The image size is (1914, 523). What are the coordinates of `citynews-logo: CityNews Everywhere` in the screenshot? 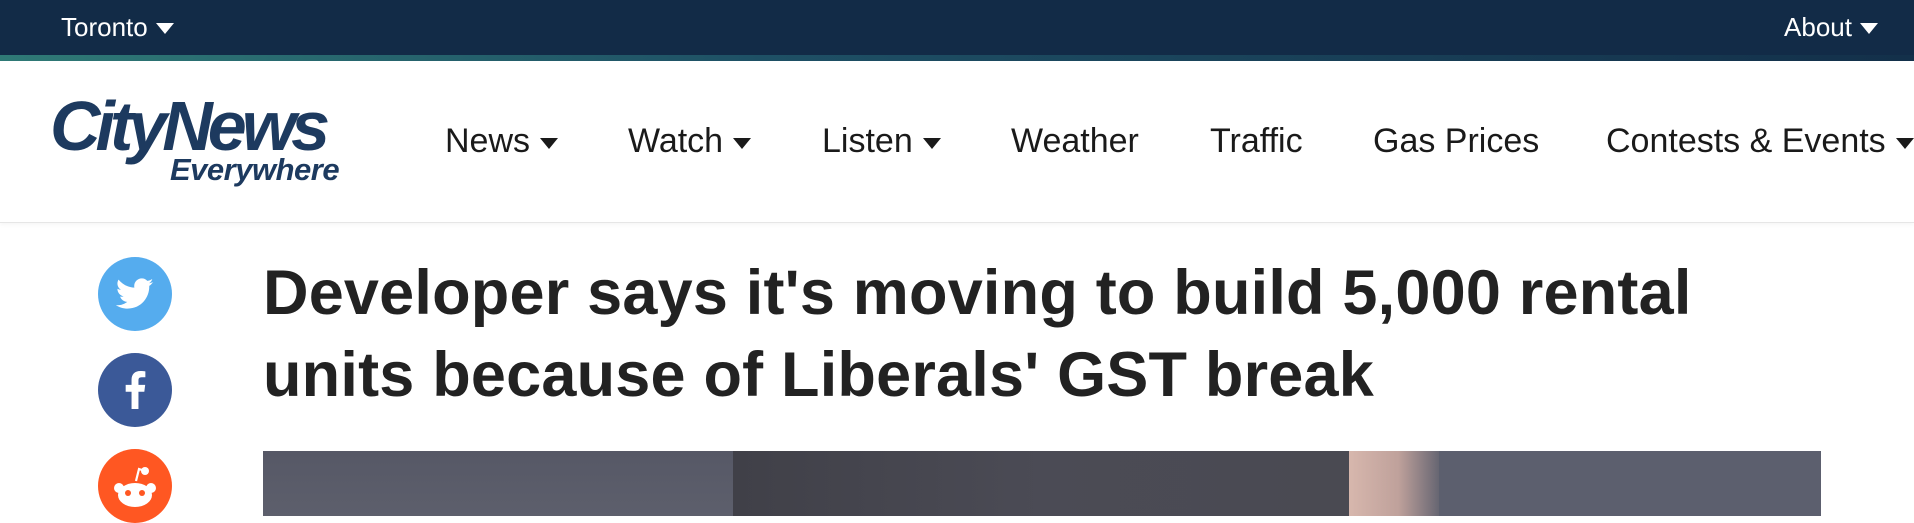 It's located at (217, 141).